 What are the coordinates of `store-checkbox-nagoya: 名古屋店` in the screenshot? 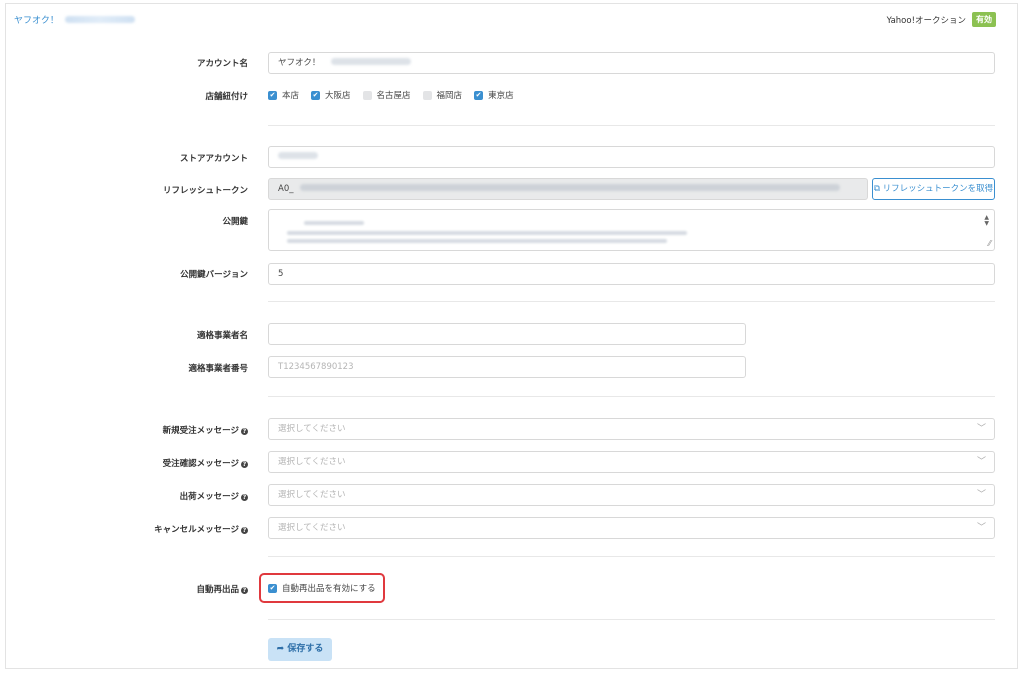 It's located at (386, 95).